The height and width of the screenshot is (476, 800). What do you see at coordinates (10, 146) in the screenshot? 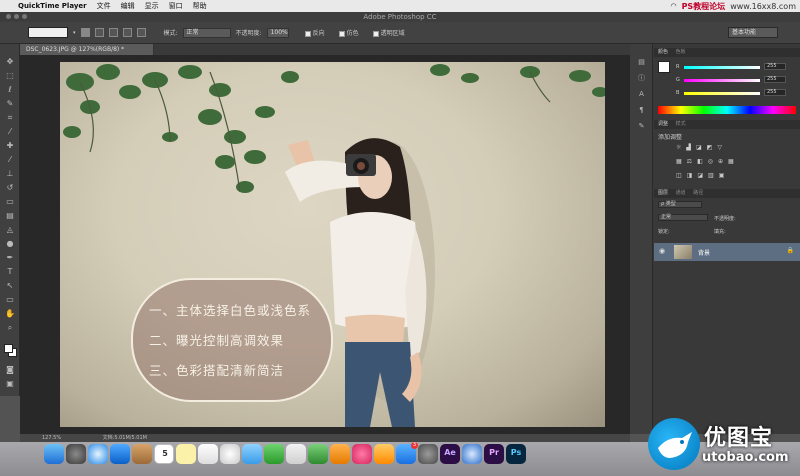
I see `healing-tool-icon: ✚` at bounding box center [10, 146].